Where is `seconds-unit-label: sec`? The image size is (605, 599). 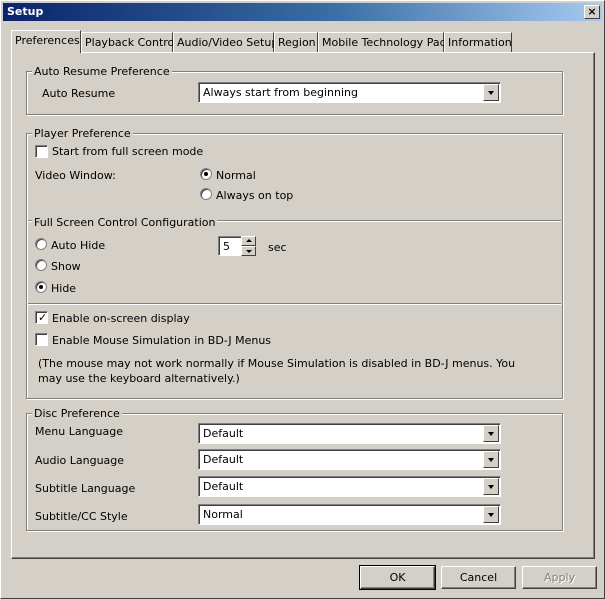 seconds-unit-label: sec is located at coordinates (277, 247).